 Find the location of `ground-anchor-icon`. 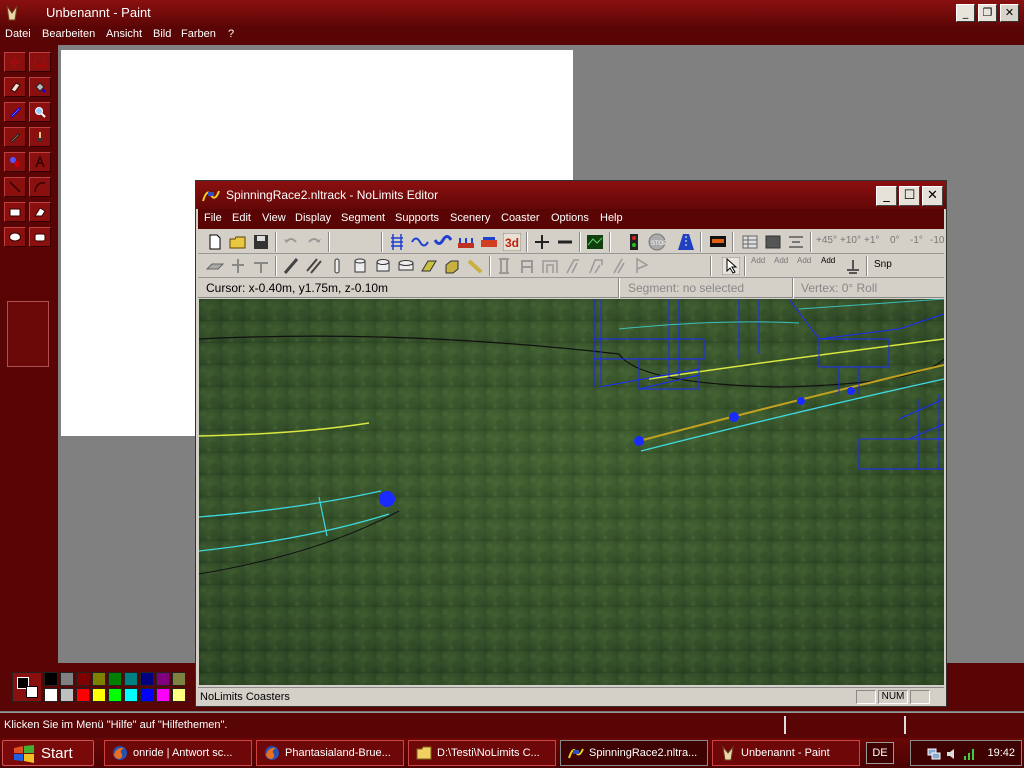

ground-anchor-icon is located at coordinates (853, 266).